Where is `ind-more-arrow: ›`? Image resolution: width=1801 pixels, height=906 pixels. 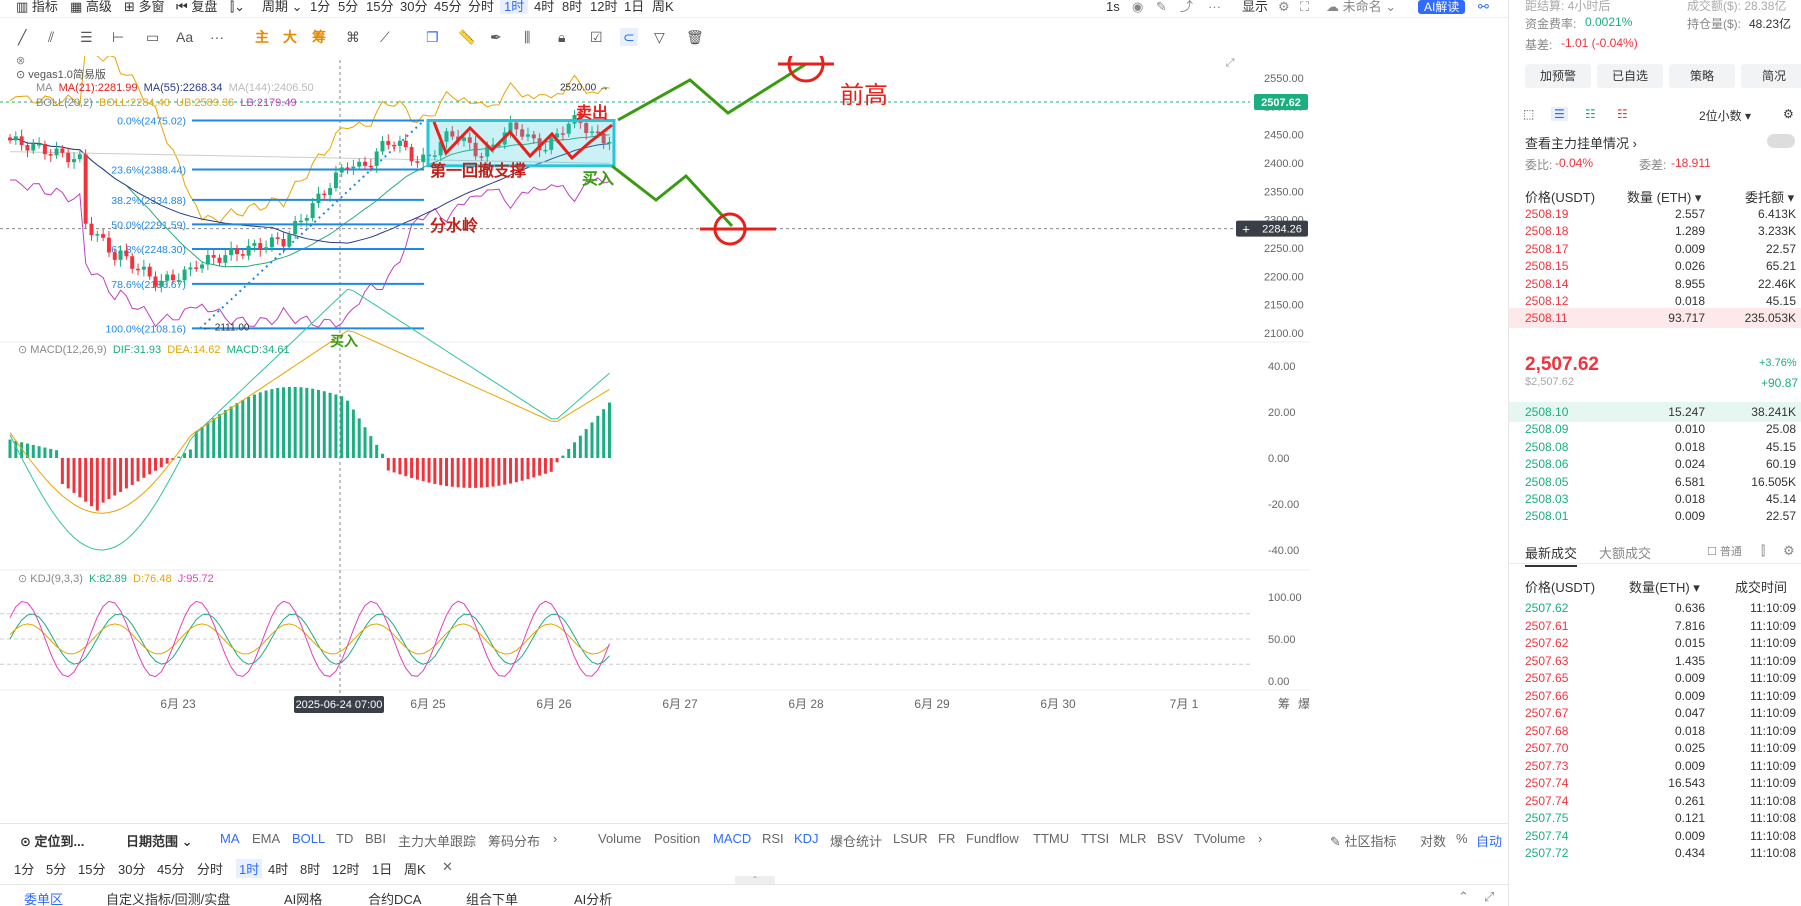
ind-more-arrow: › is located at coordinates (555, 838).